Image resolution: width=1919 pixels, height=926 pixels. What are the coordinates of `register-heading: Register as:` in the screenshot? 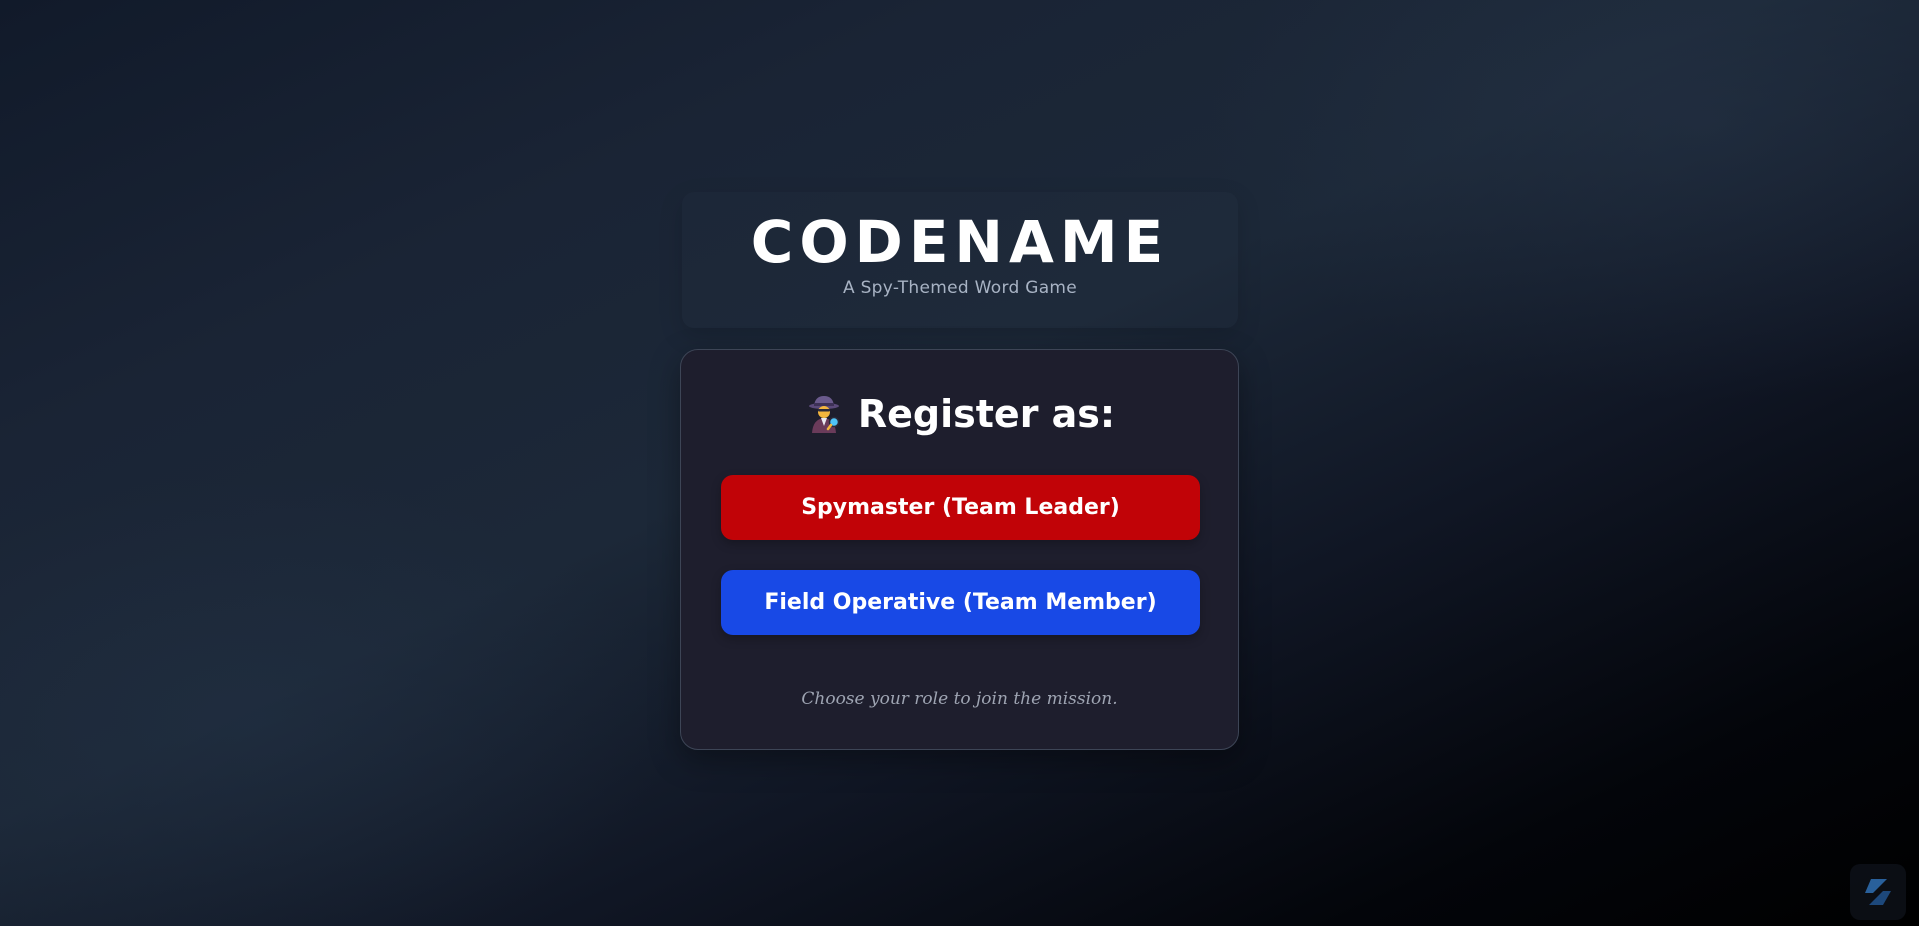 It's located at (959, 414).